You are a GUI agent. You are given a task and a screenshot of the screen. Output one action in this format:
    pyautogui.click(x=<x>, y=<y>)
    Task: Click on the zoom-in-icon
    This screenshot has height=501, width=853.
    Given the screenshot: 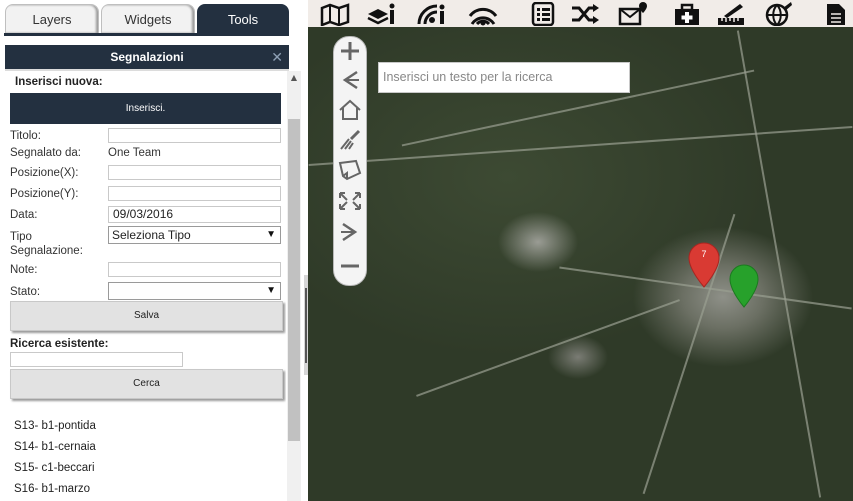 What is the action you would take?
    pyautogui.click(x=350, y=51)
    